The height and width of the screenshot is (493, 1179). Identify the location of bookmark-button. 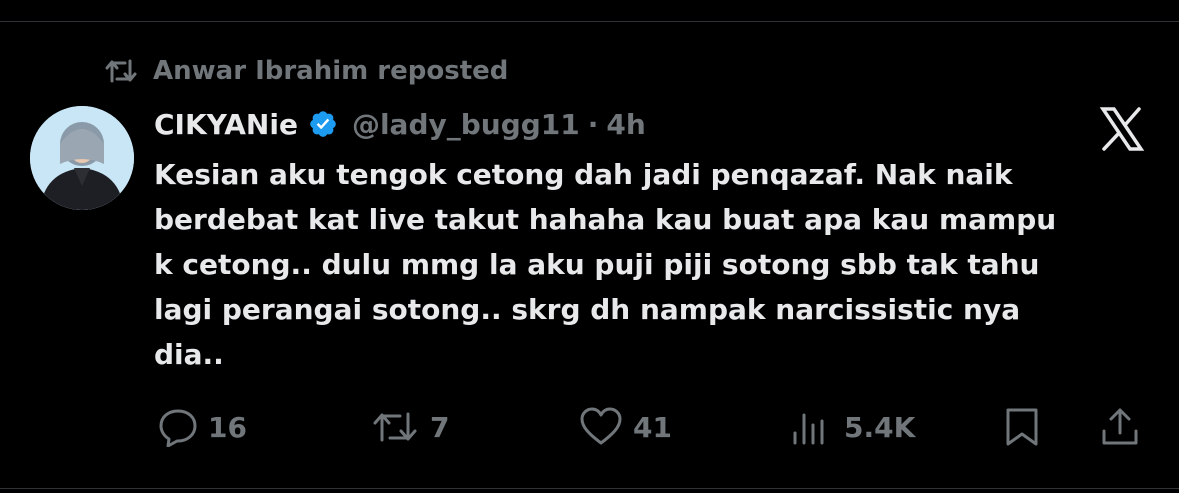
(1022, 427).